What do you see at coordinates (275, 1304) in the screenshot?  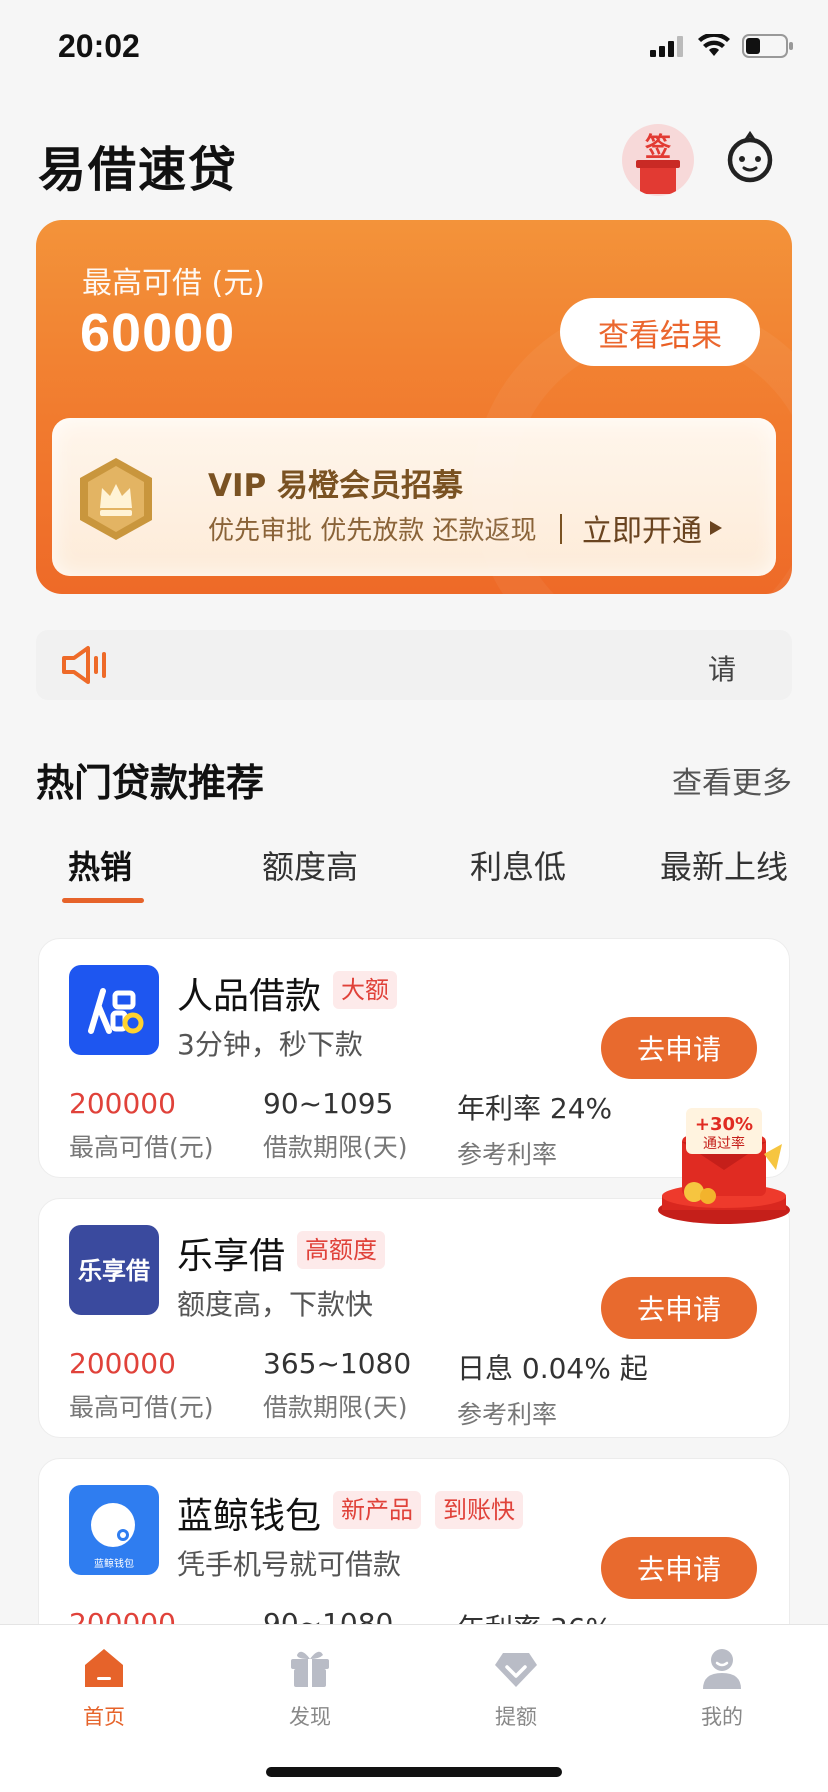 I see `product-desc: 额度高，下款快` at bounding box center [275, 1304].